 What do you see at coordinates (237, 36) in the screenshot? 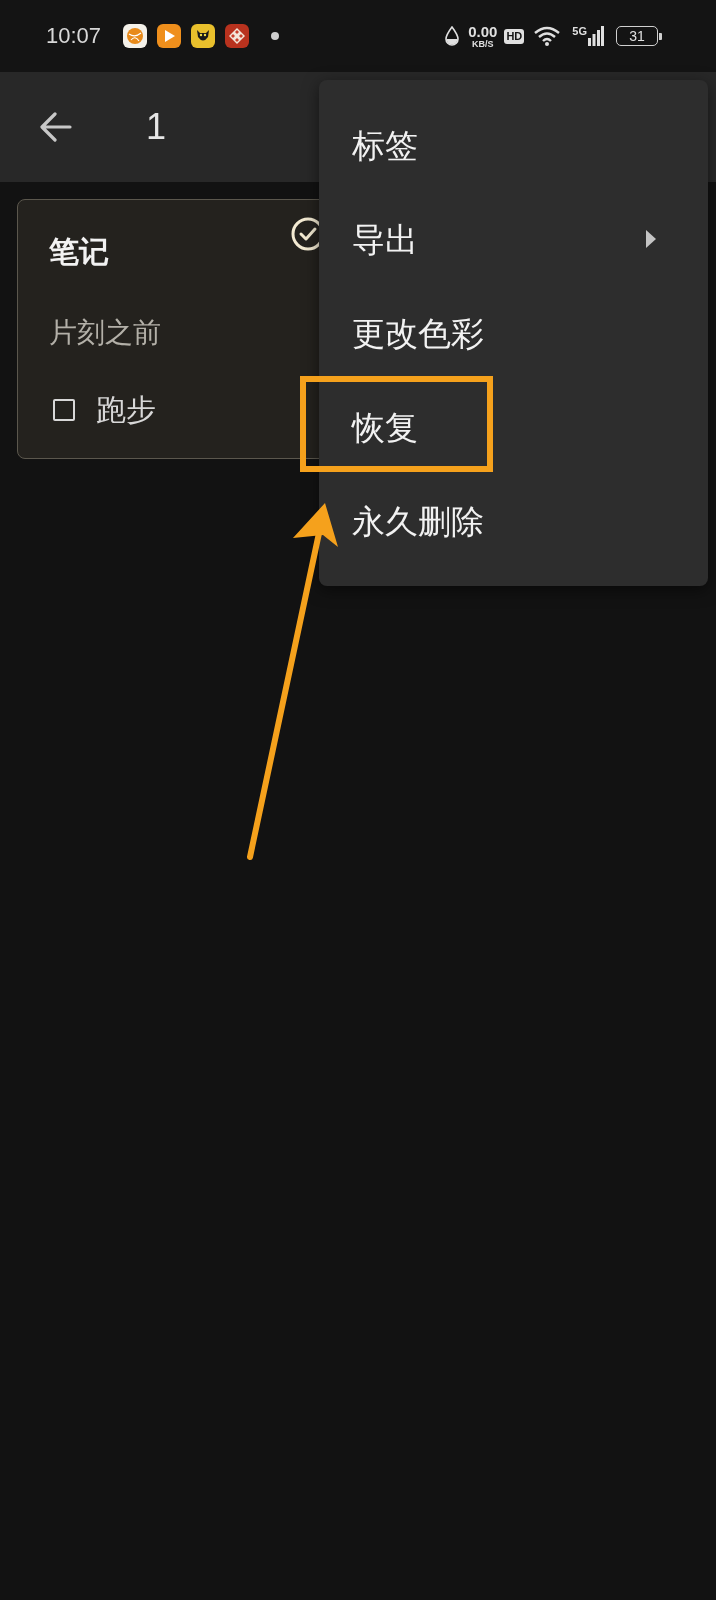
I see `checker-icon` at bounding box center [237, 36].